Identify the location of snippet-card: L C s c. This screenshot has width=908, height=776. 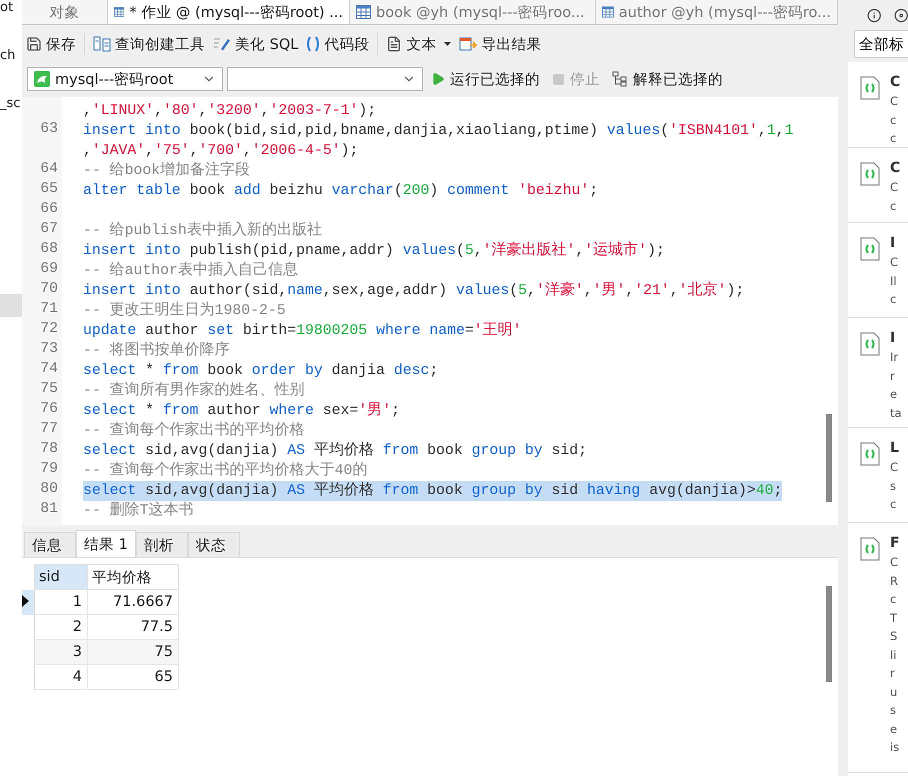
(878, 475).